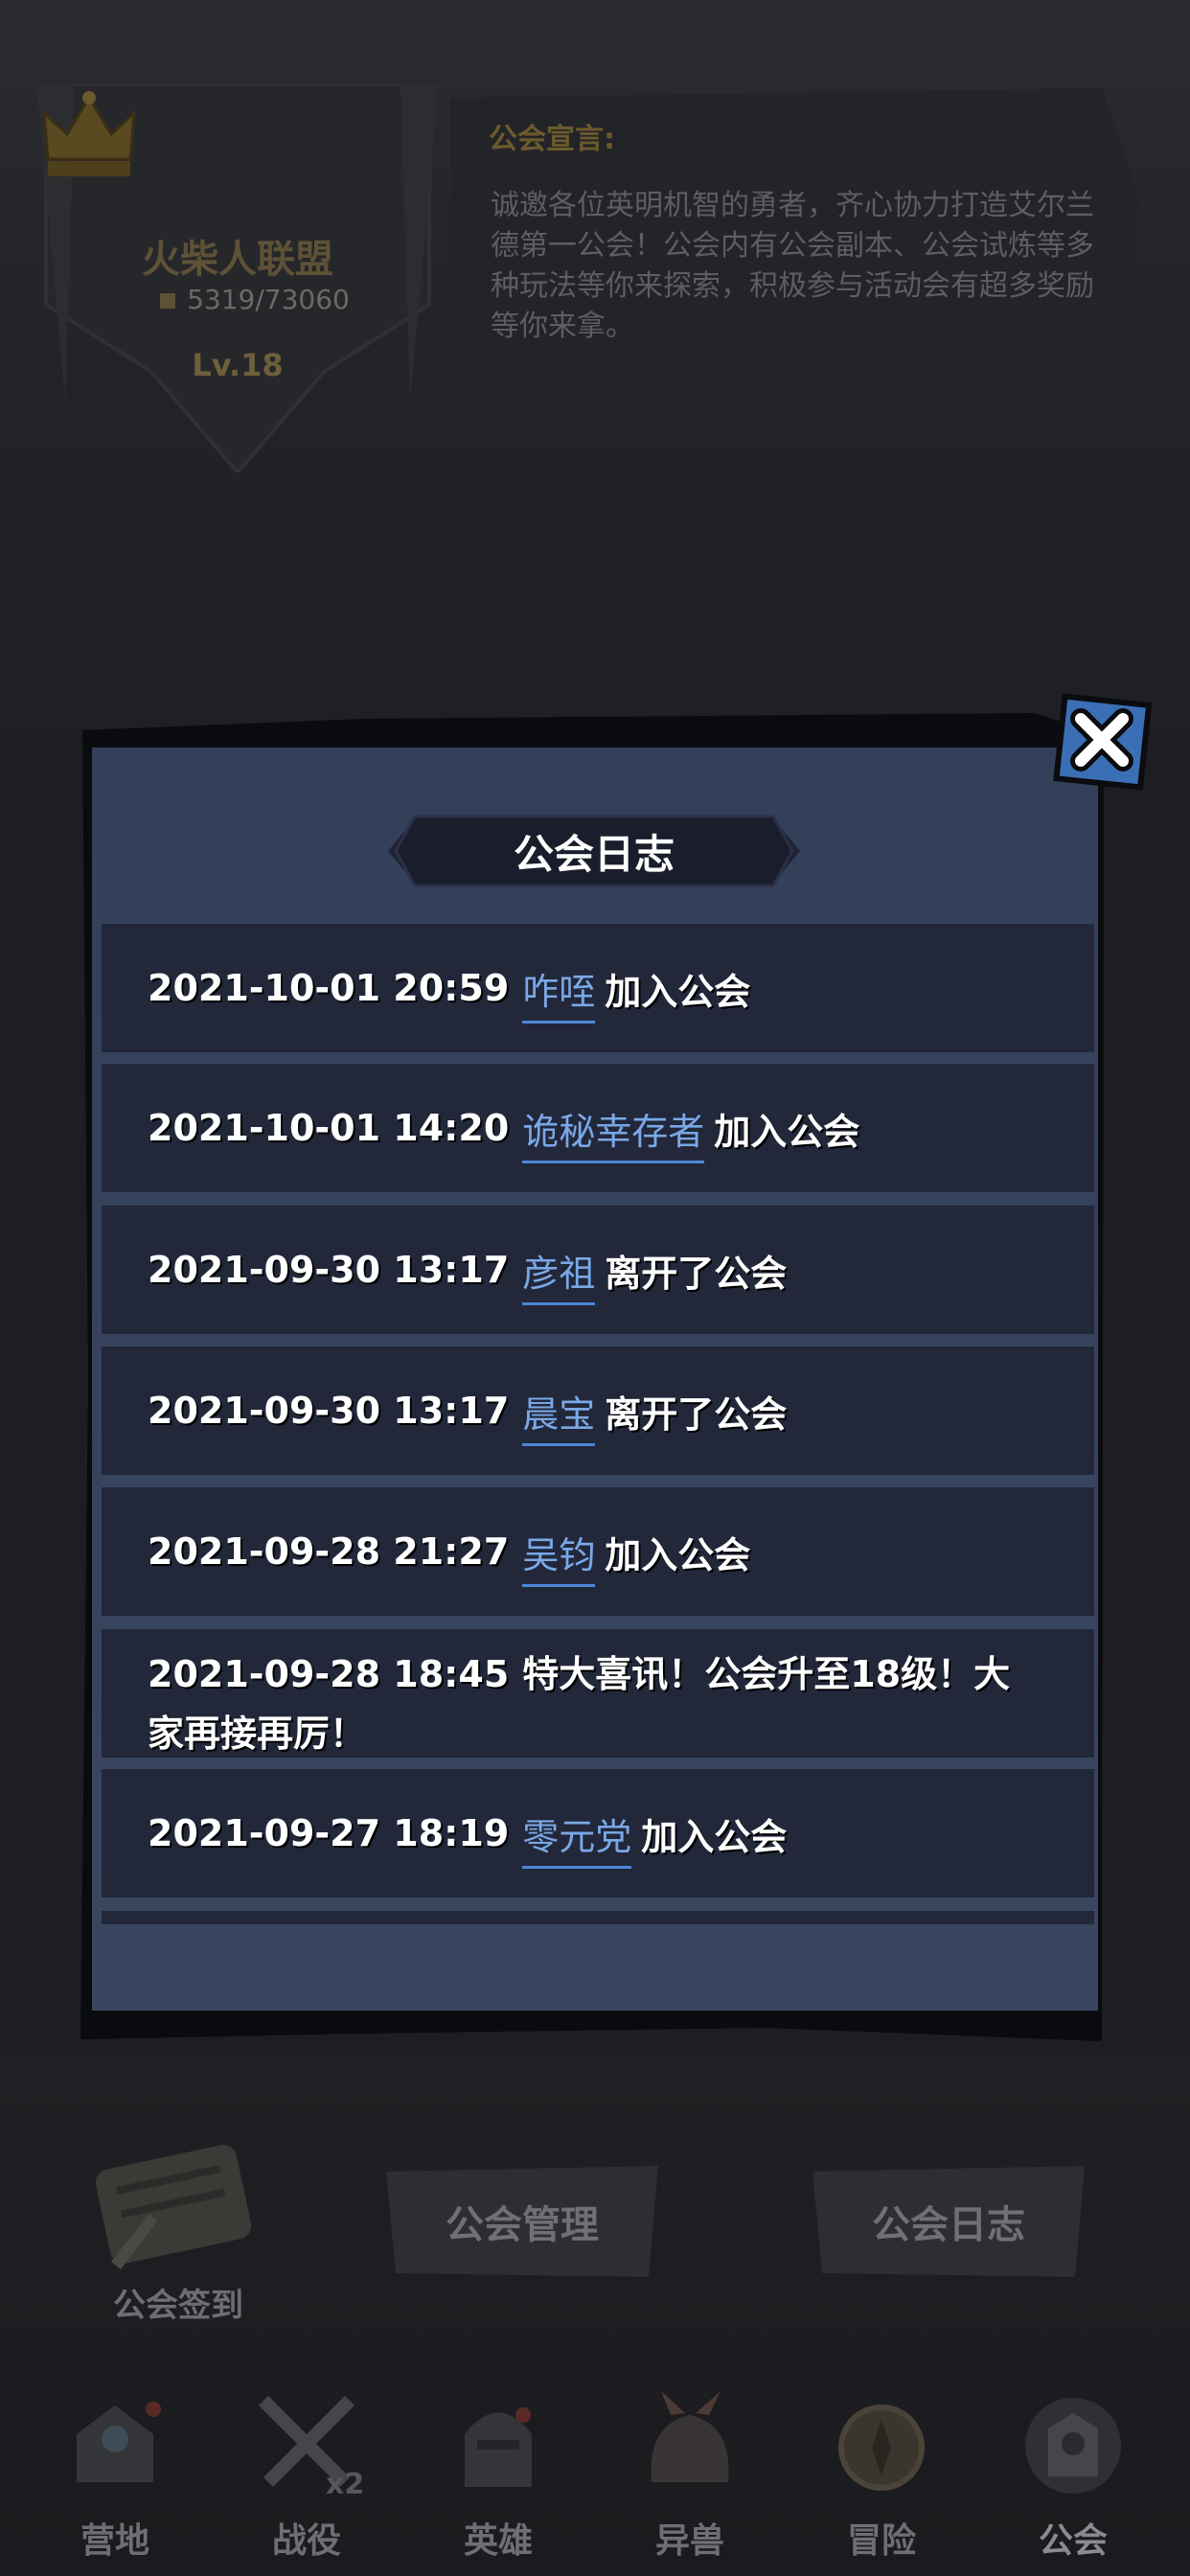  I want to click on announcement-line-2: 家再接再厉！, so click(257, 1734).